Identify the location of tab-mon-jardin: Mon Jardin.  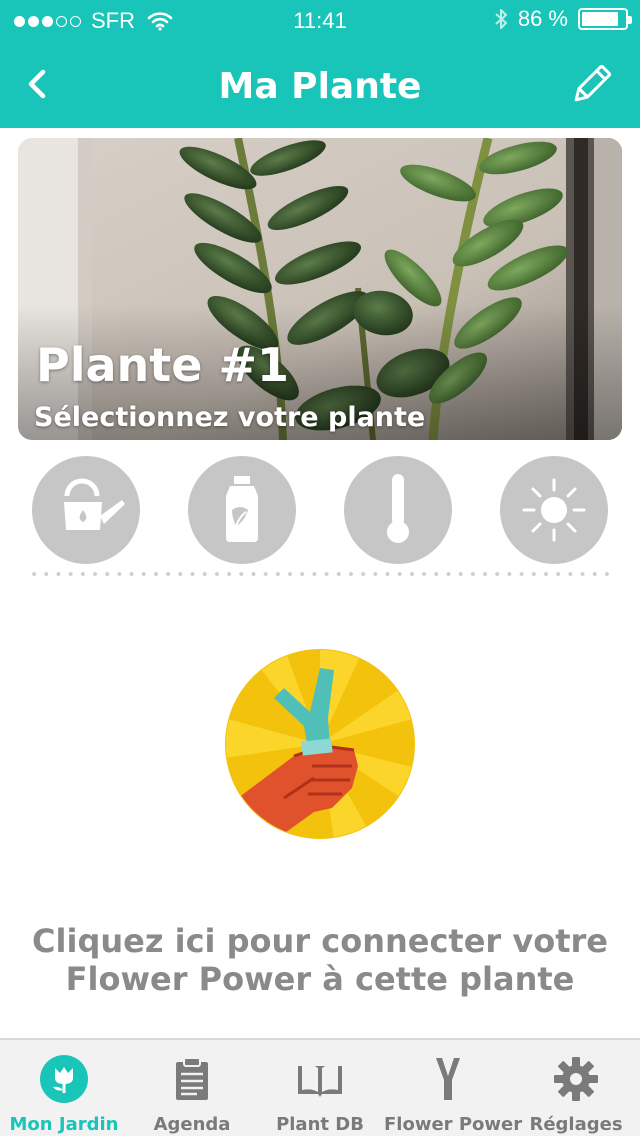
(64, 1088).